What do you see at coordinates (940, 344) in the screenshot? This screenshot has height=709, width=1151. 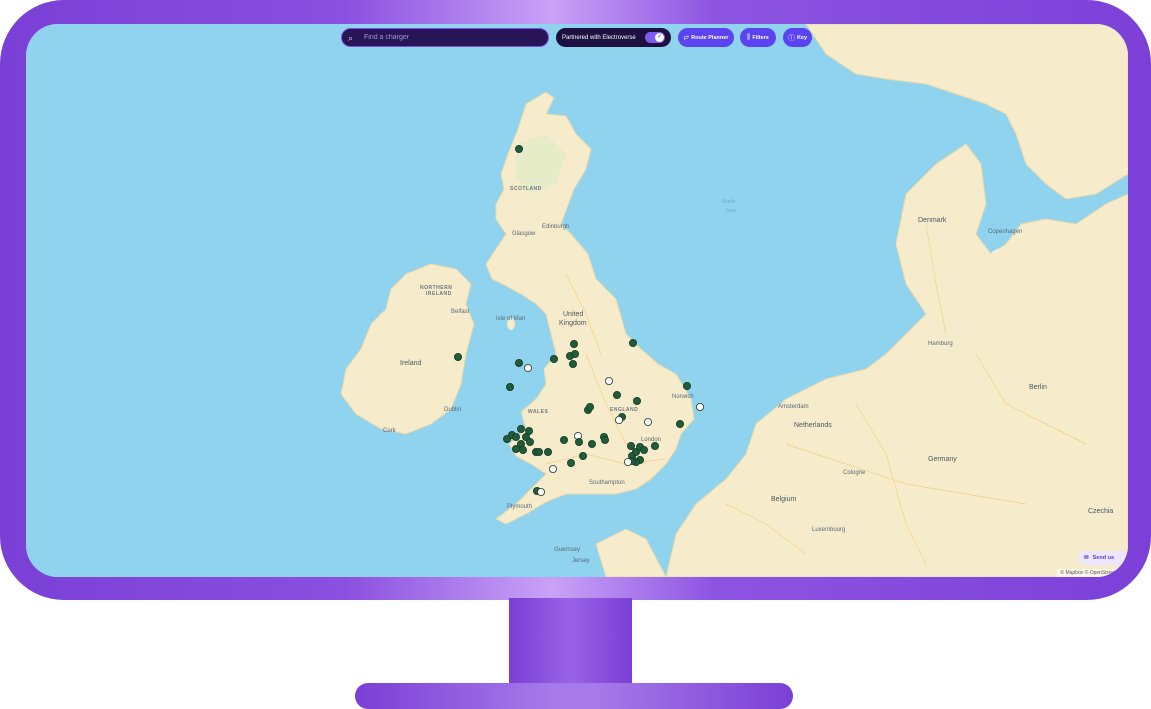 I see `label-hamburg: Hamburg` at bounding box center [940, 344].